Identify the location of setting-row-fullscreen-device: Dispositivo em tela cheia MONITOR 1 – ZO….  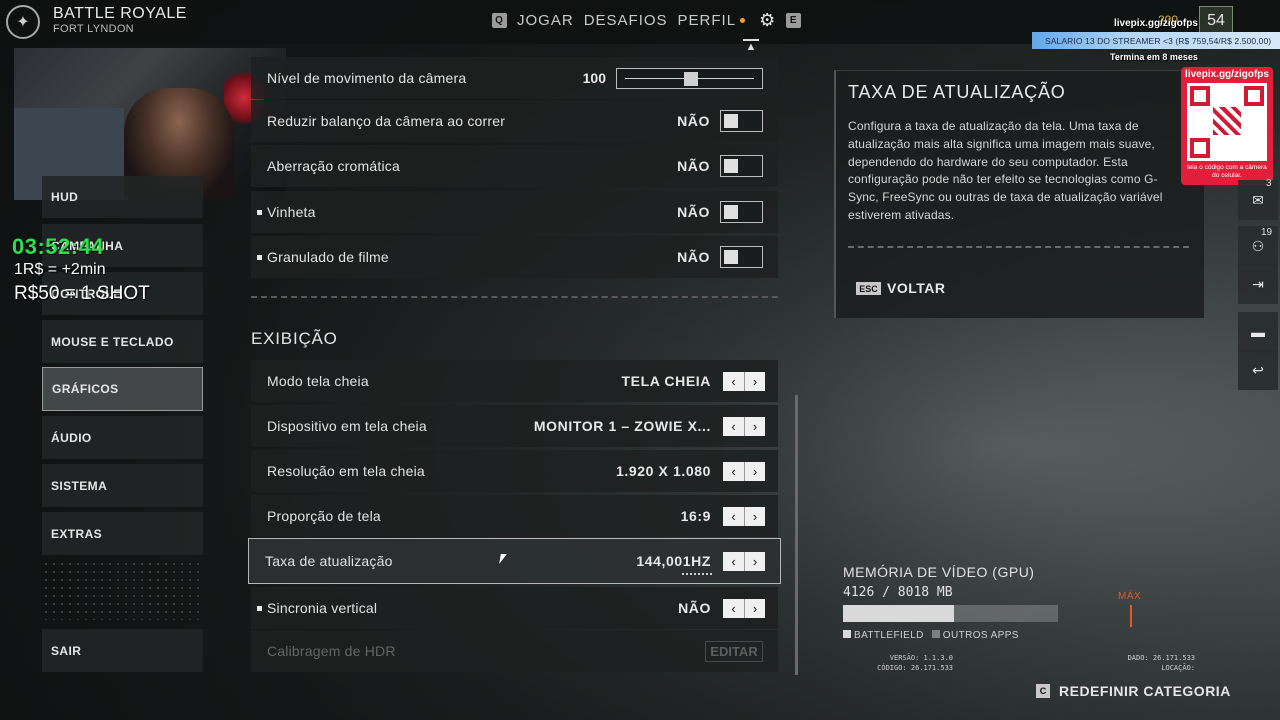
(514, 426).